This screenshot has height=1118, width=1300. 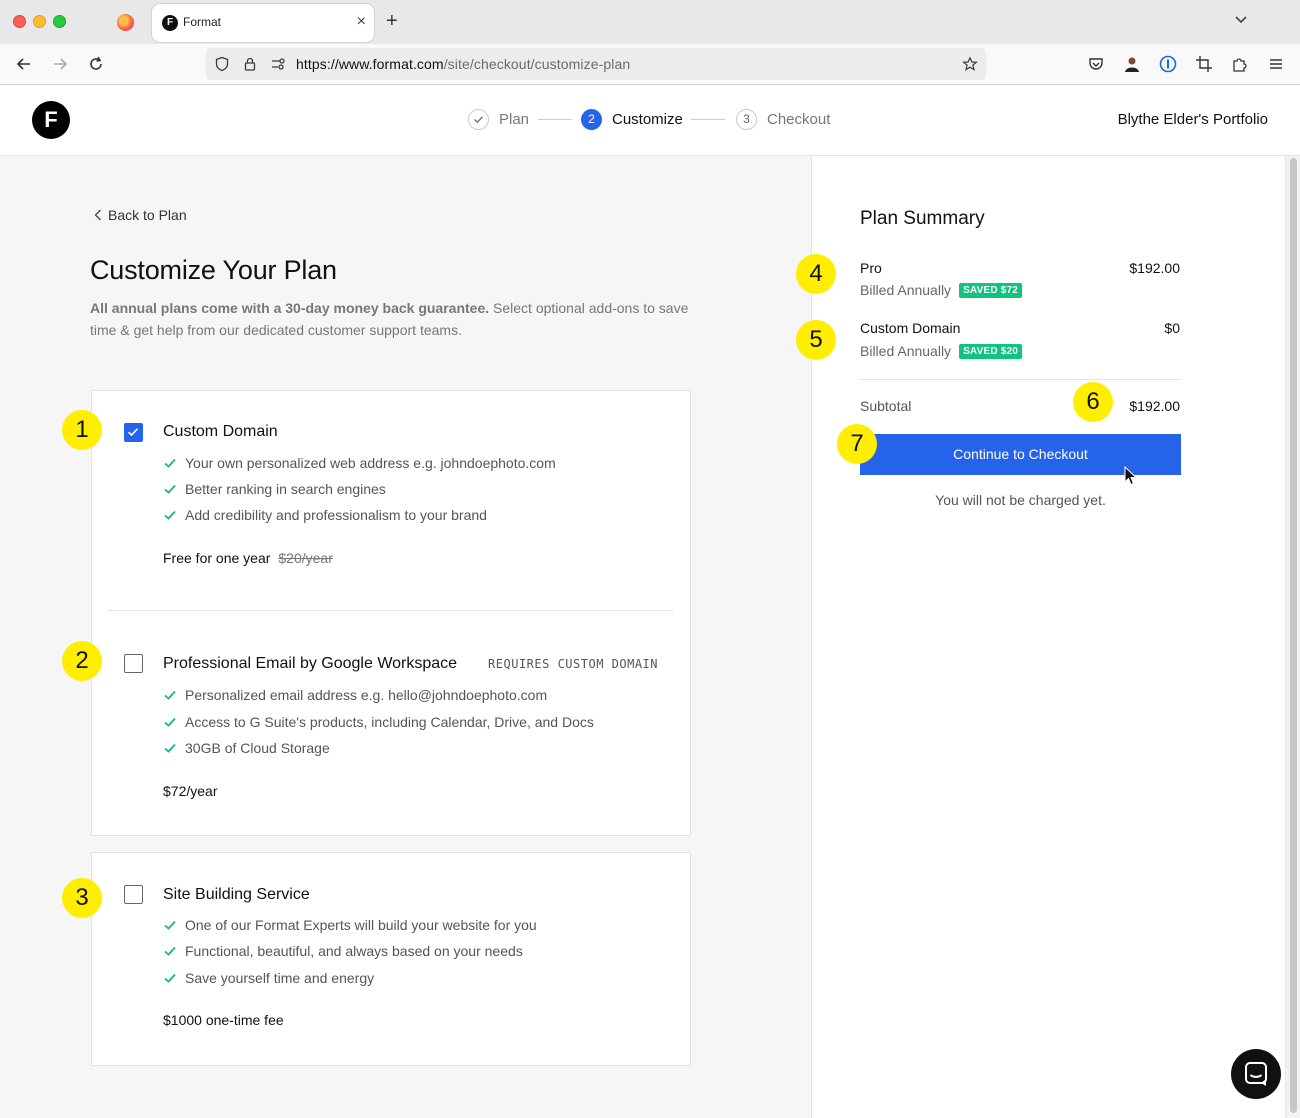 I want to click on step-number: 2, so click(x=591, y=119).